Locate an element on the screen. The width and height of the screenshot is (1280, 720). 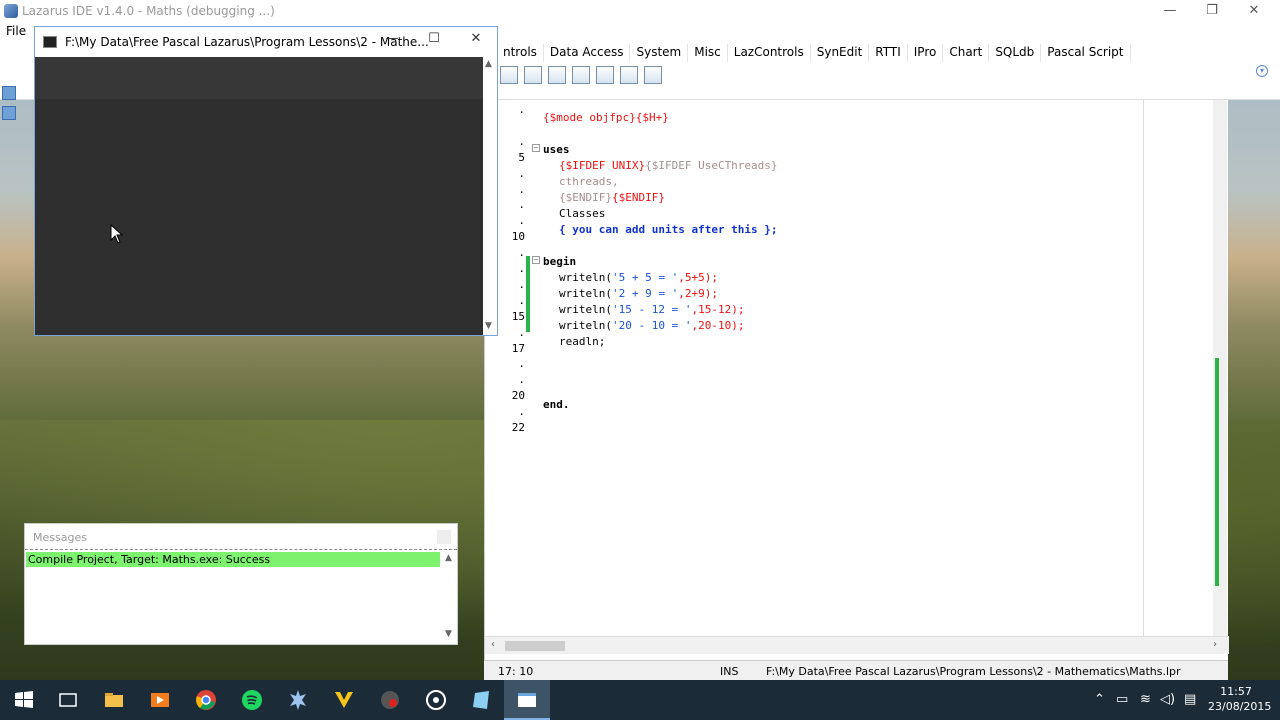
code-mode-directive: {$mode objfpc}{$H+} is located at coordinates (606, 117).